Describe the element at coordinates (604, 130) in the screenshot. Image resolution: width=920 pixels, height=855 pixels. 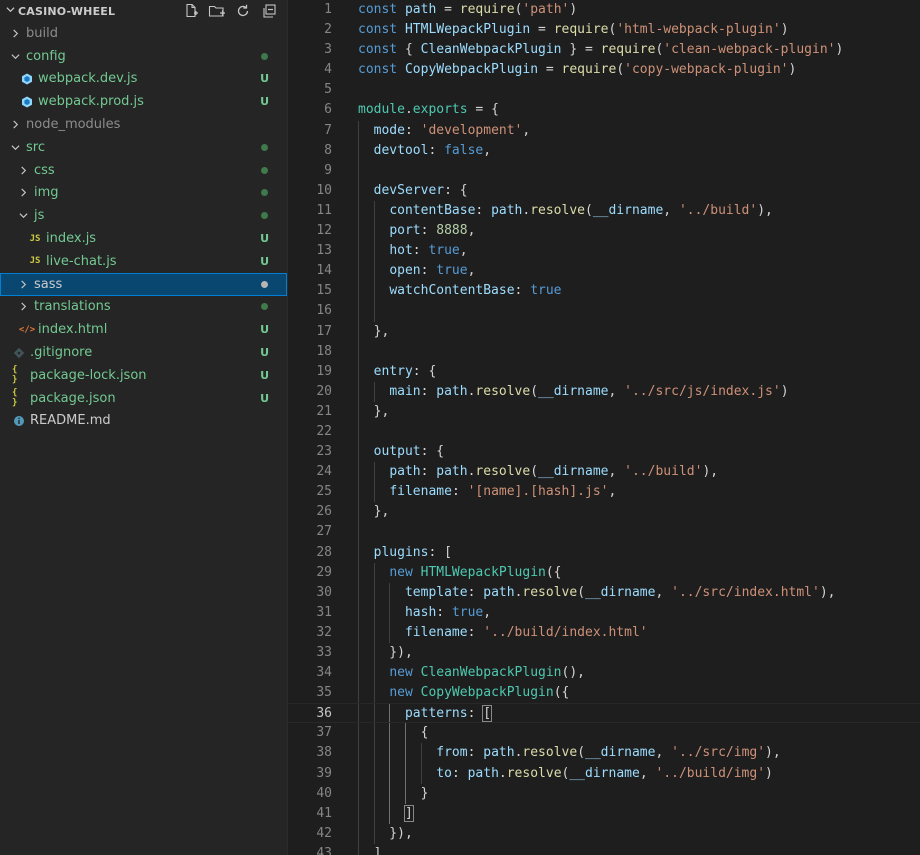
I see `code-line: 7 mode: 'development',` at that location.